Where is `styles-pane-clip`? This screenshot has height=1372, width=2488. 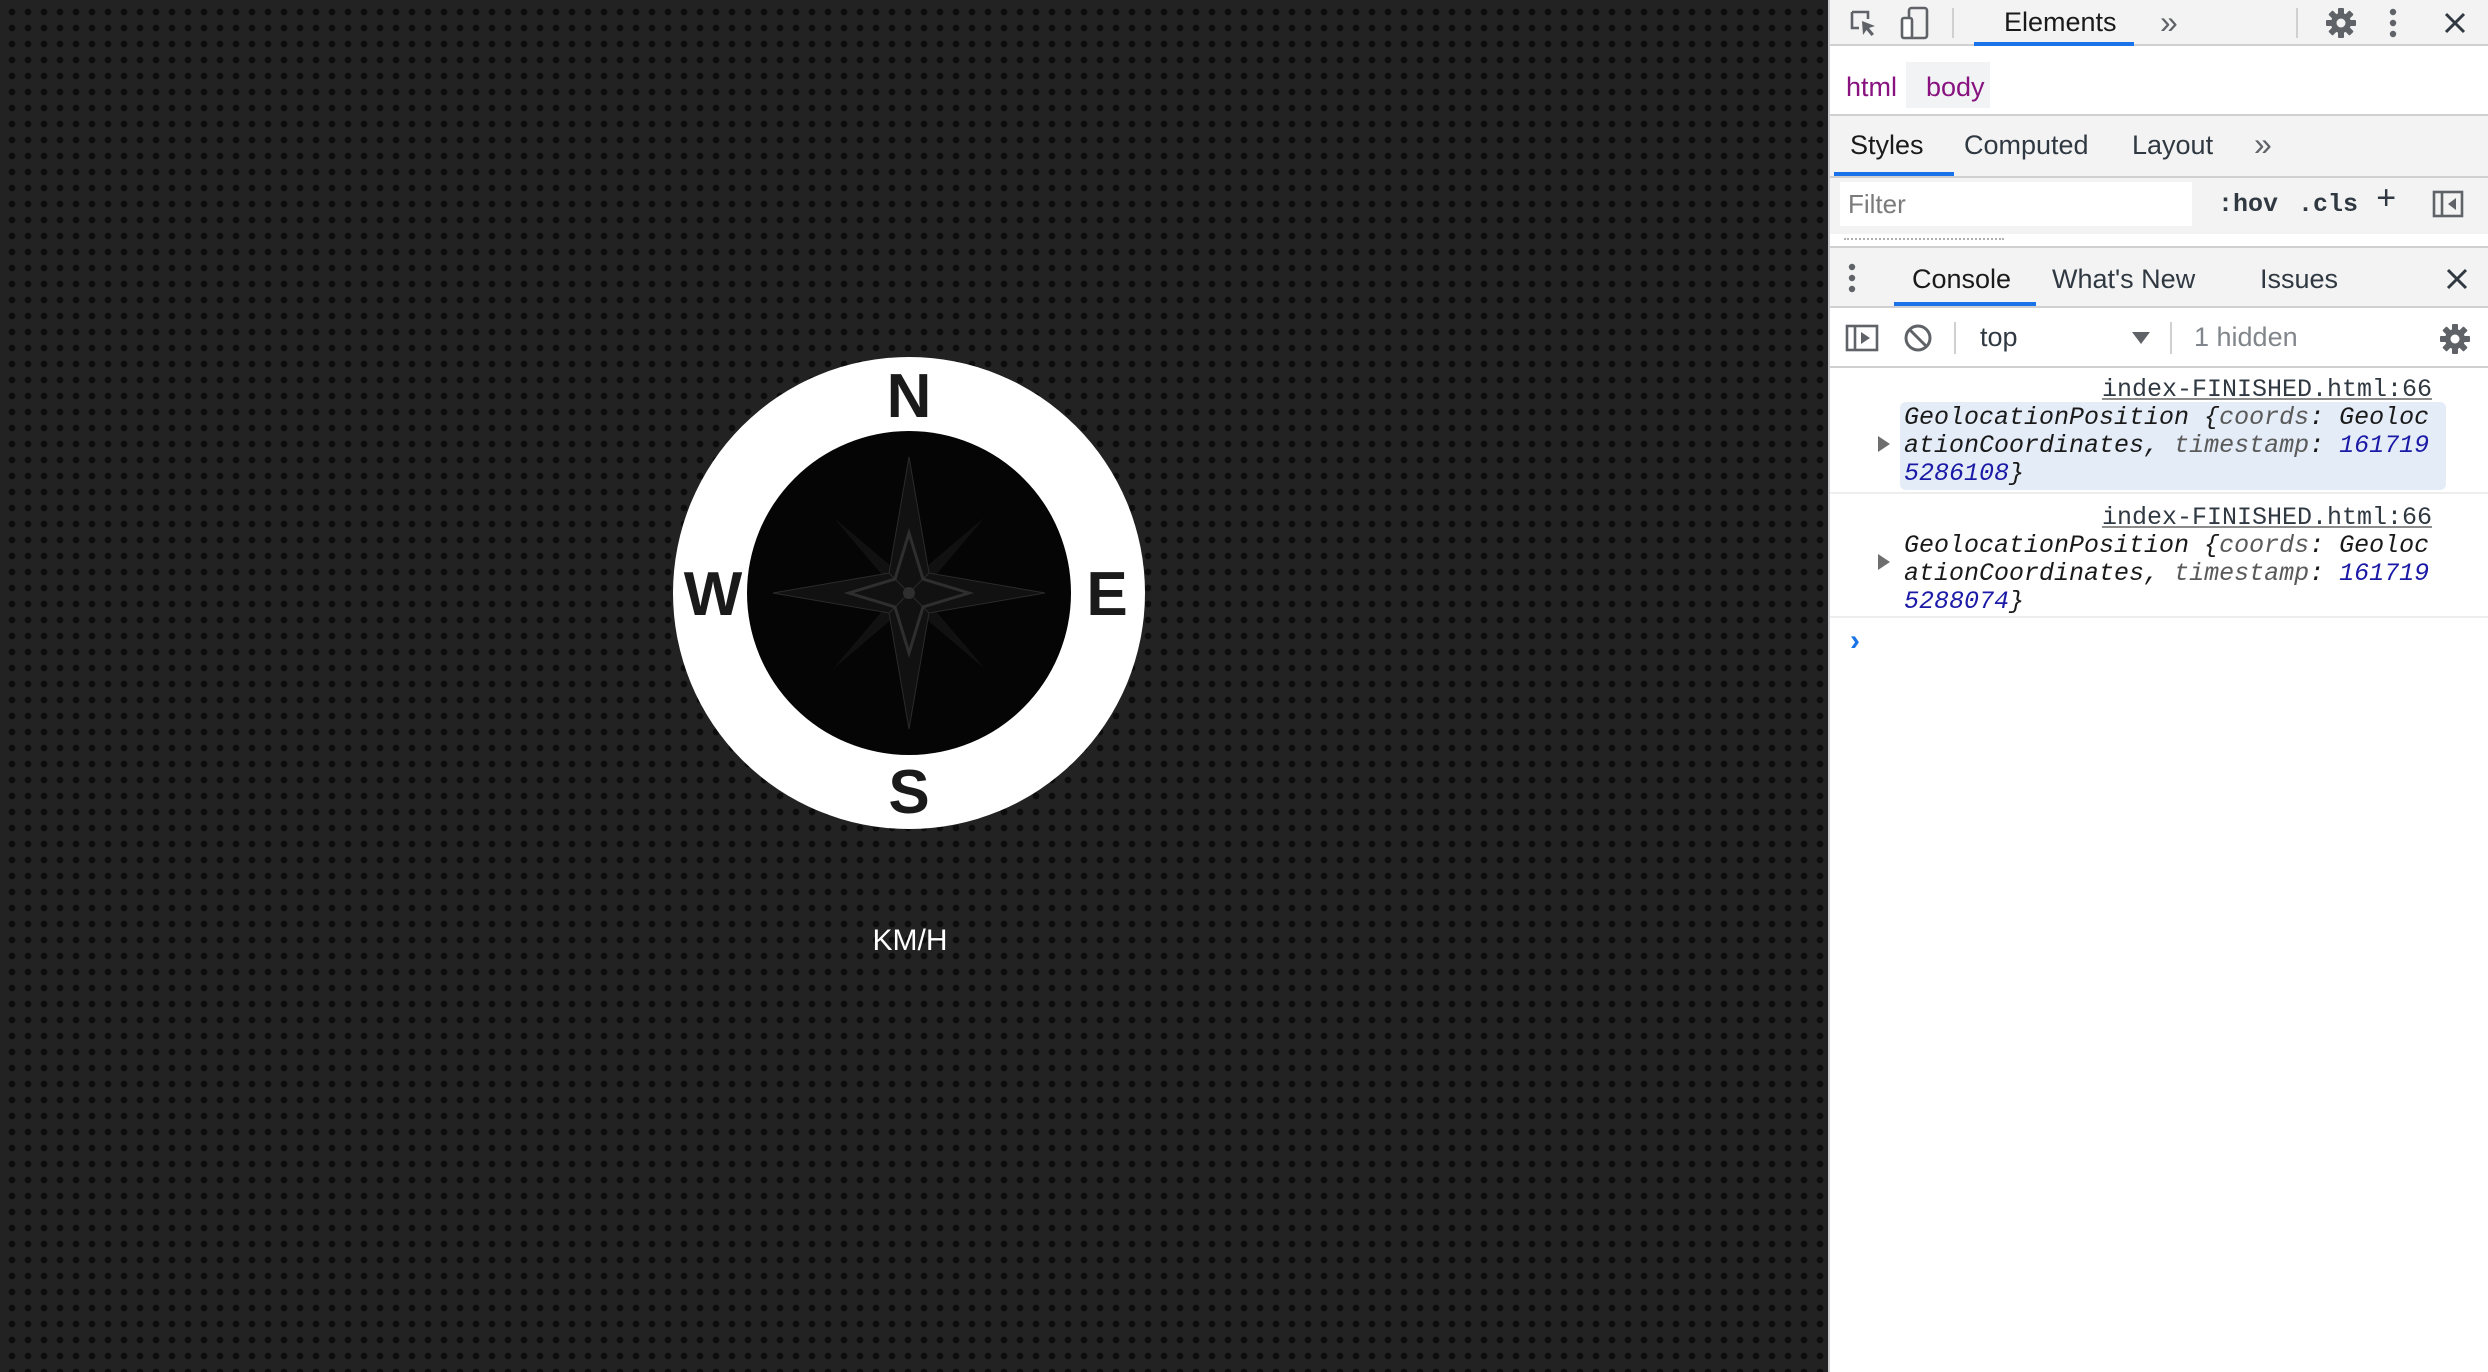 styles-pane-clip is located at coordinates (2159, 240).